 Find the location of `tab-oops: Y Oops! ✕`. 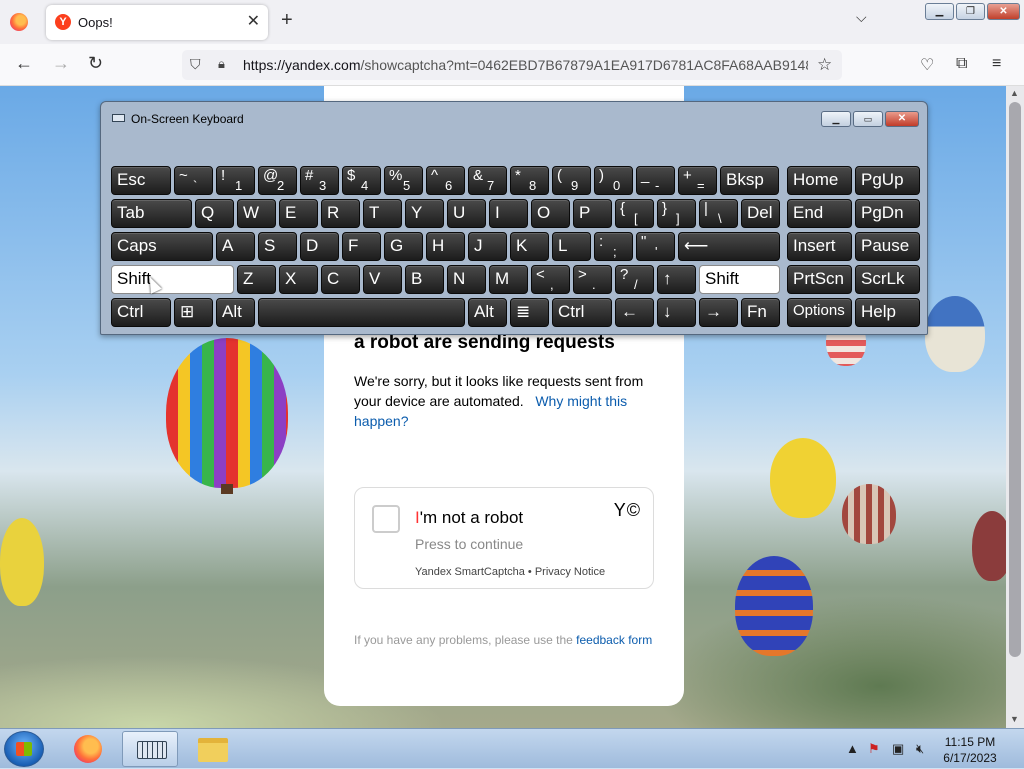

tab-oops: Y Oops! ✕ is located at coordinates (157, 22).